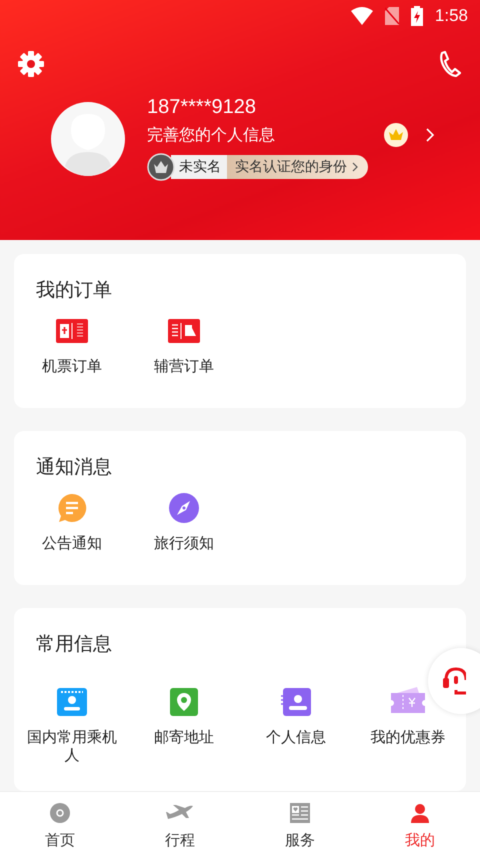 The image size is (480, 853). Describe the element at coordinates (72, 746) in the screenshot. I see `menu-item-label: 国内常用乘机人` at that location.